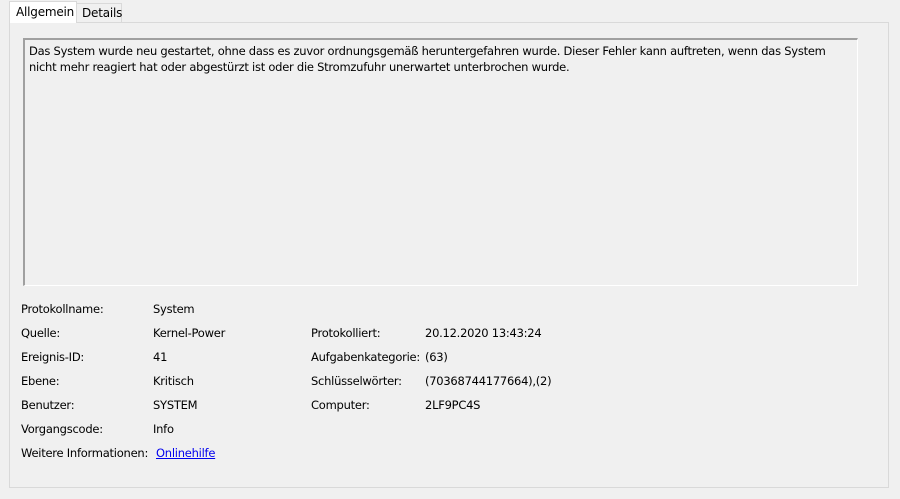 The width and height of the screenshot is (900, 499). Describe the element at coordinates (160, 357) in the screenshot. I see `event-id-value: 41` at that location.